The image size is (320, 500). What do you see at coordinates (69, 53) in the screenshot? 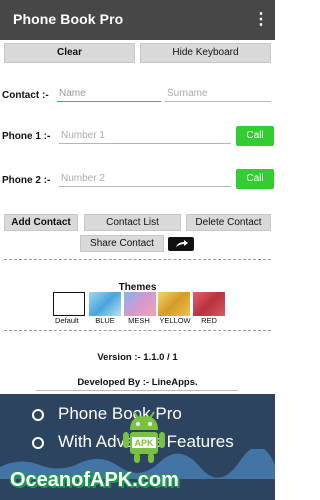
I see `clear-button: Clear` at bounding box center [69, 53].